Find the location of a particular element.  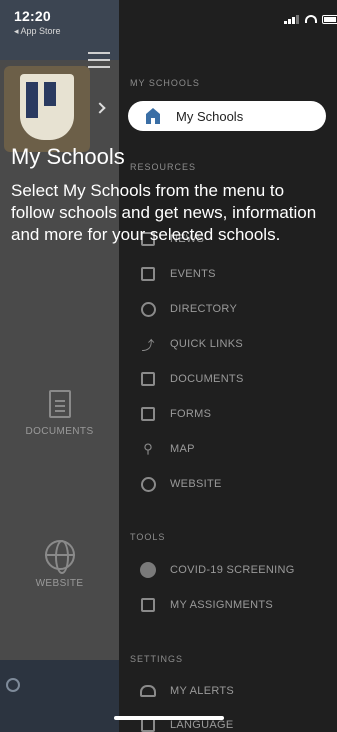

menu-item-label: DOCUMENTS is located at coordinates (207, 379).